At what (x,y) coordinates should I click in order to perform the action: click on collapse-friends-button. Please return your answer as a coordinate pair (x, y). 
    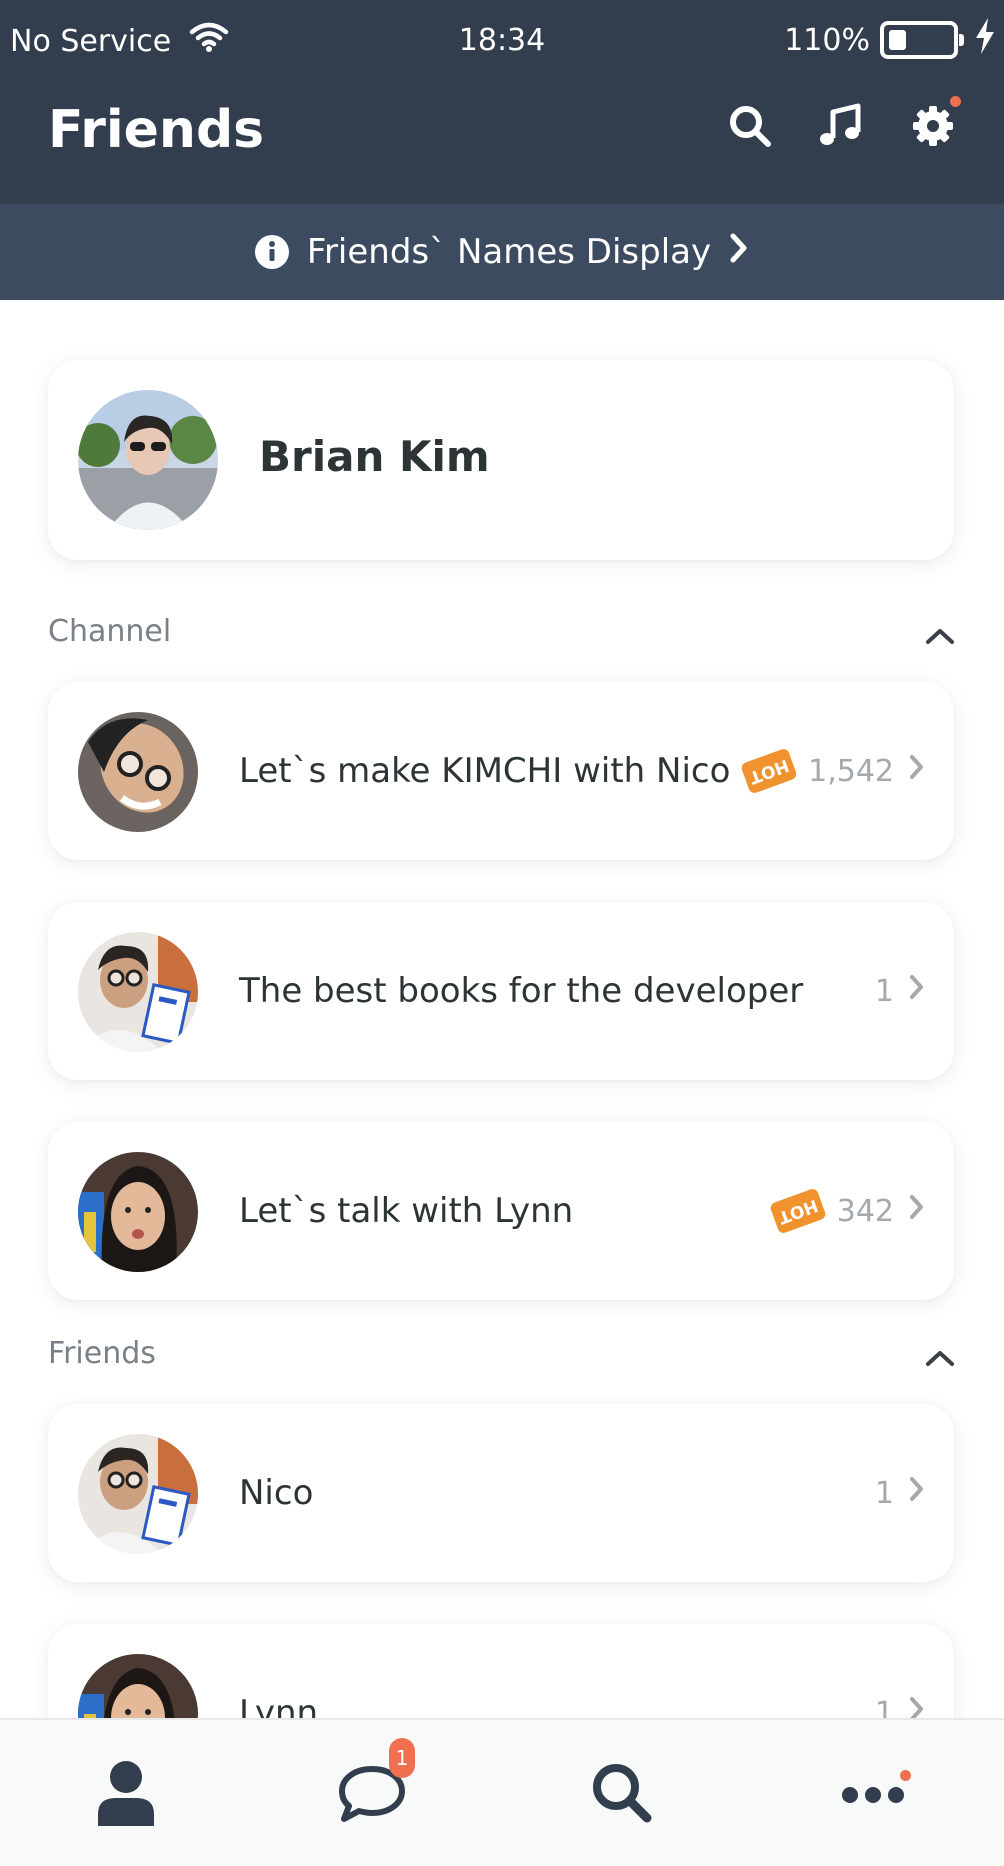
    Looking at the image, I should click on (940, 1358).